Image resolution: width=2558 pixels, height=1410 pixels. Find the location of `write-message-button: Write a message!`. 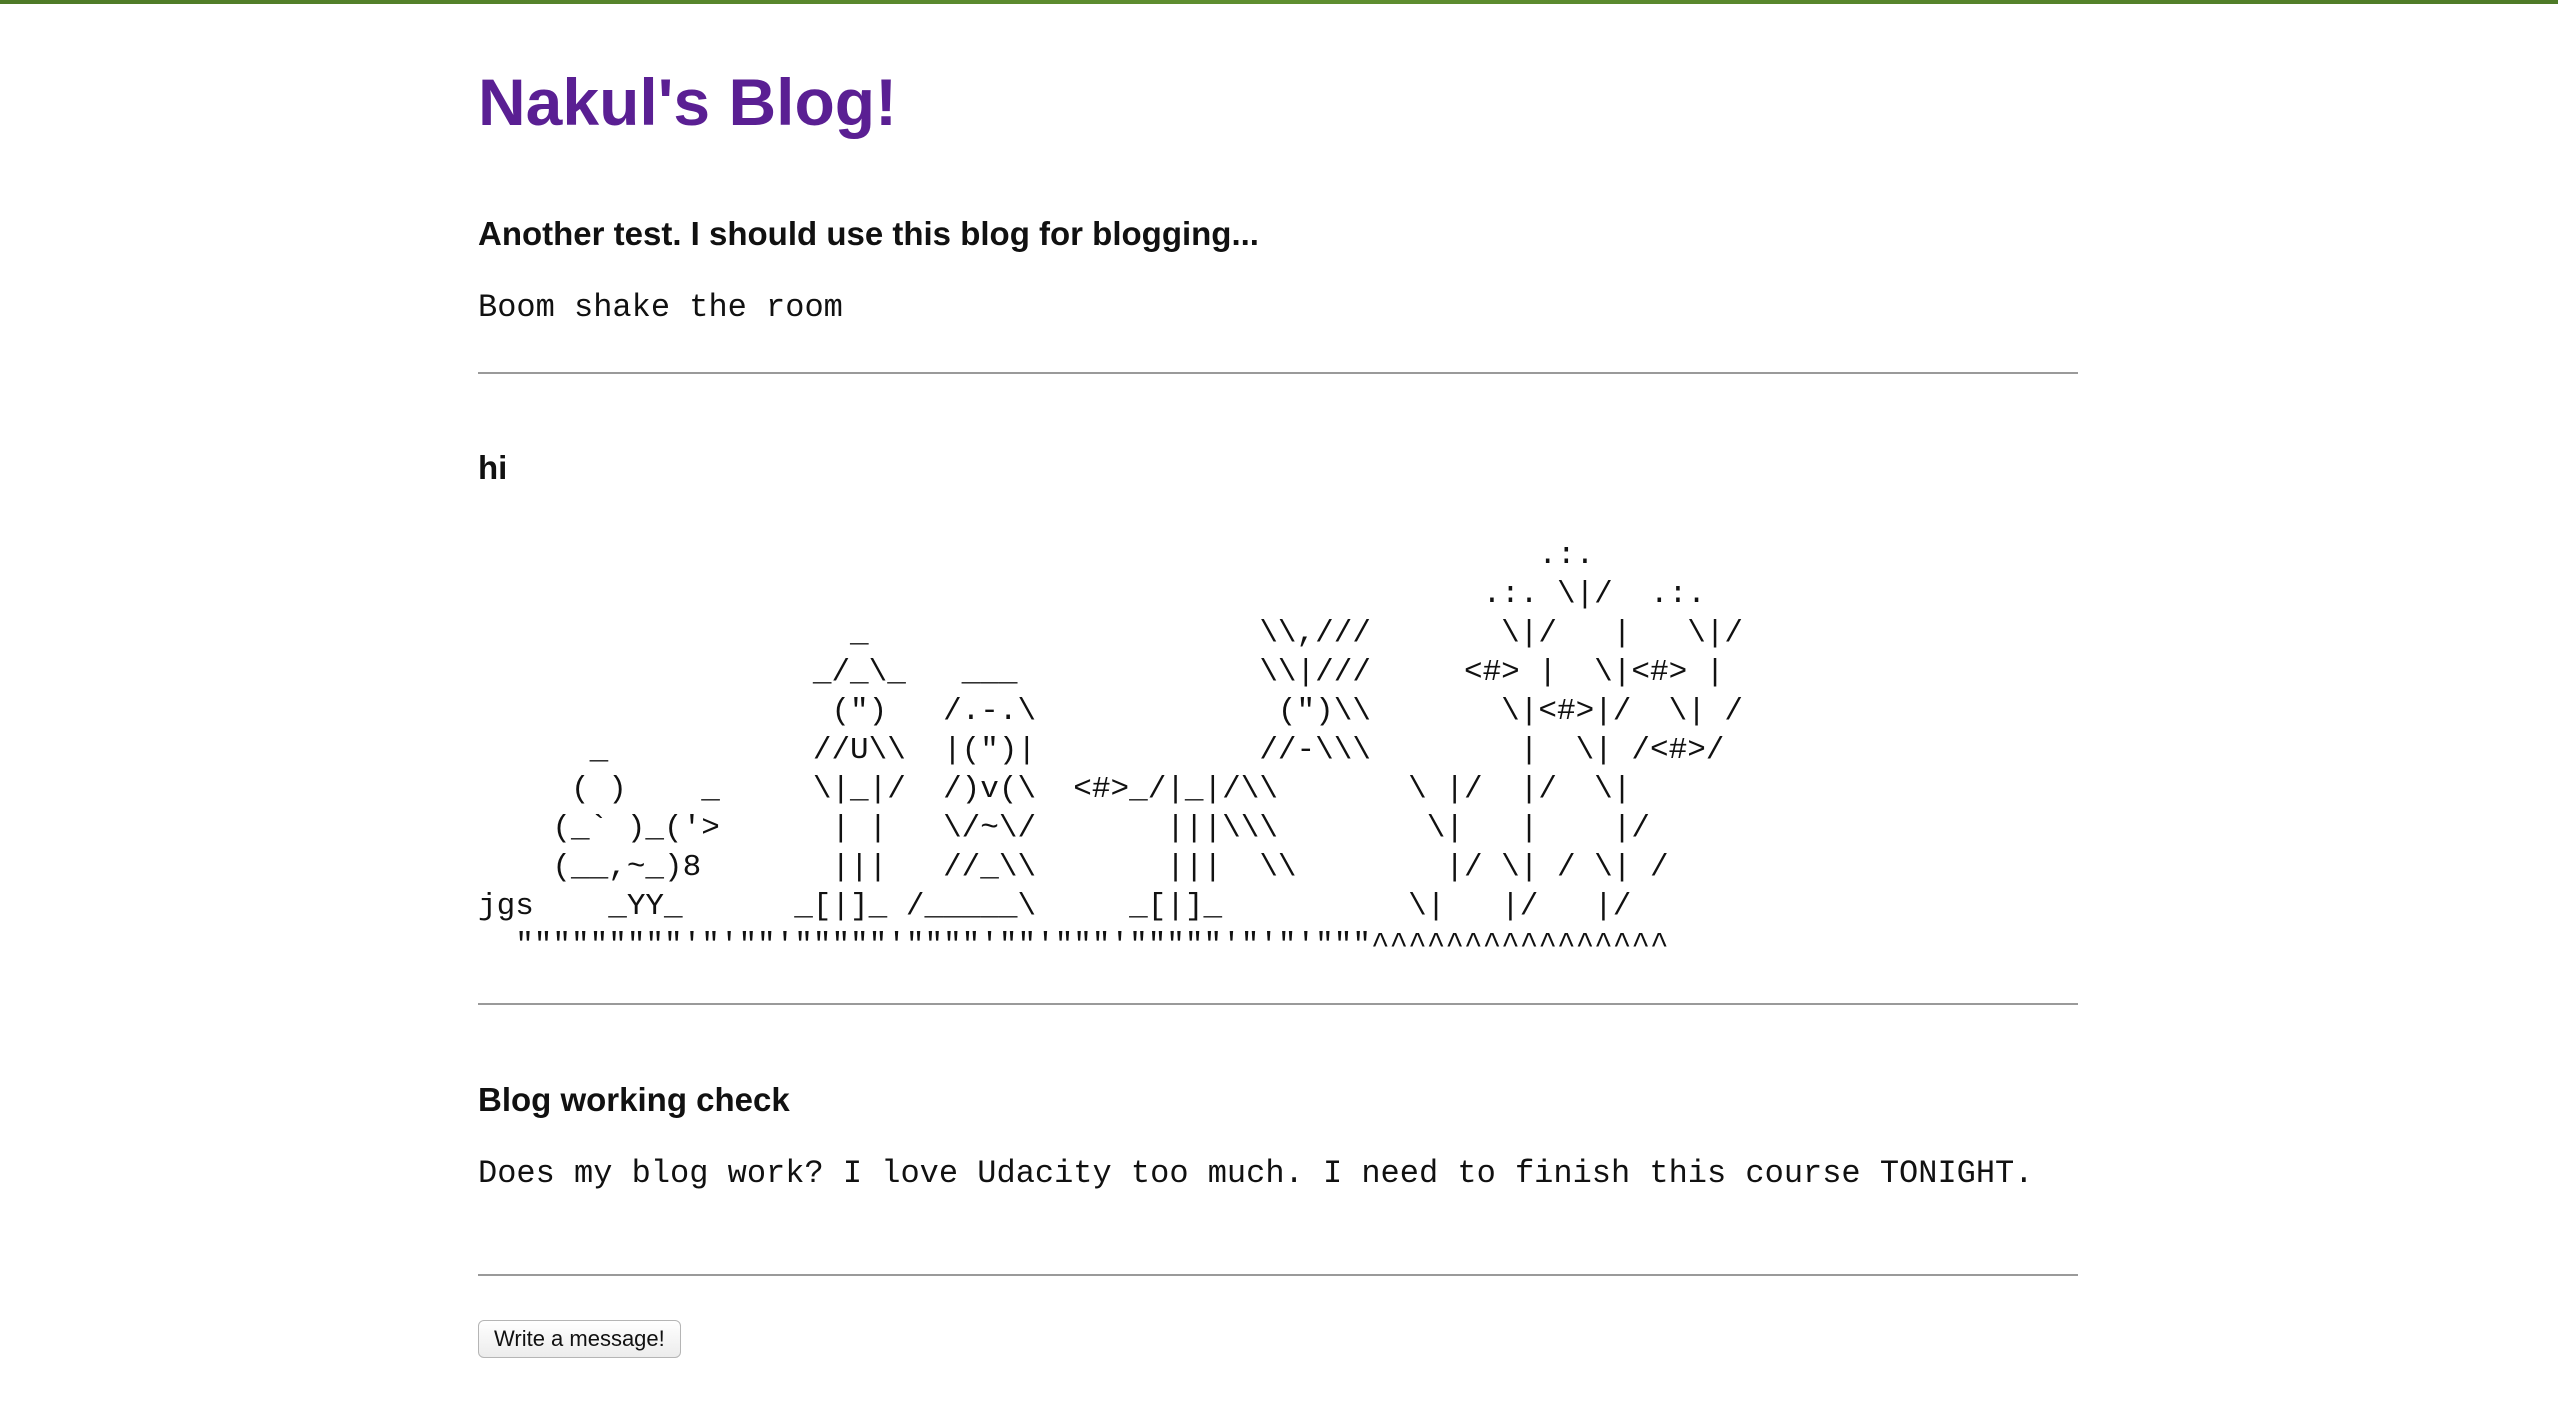

write-message-button: Write a message! is located at coordinates (579, 1339).